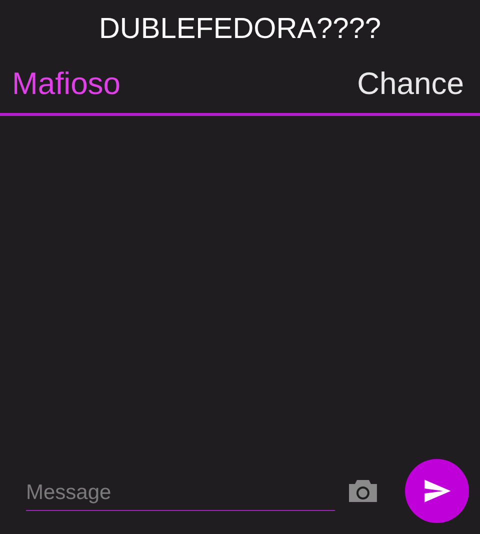  I want to click on participant-tab: Chance, so click(410, 84).